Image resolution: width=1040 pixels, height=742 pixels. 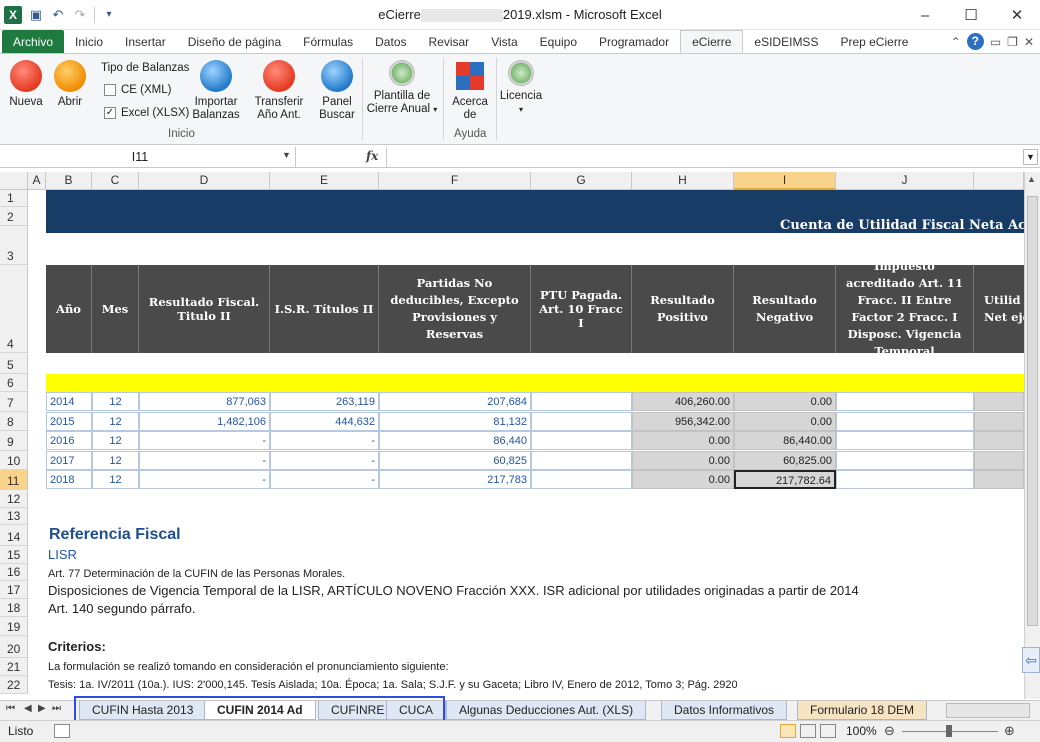 I want to click on col-header-f: F, so click(x=455, y=181).